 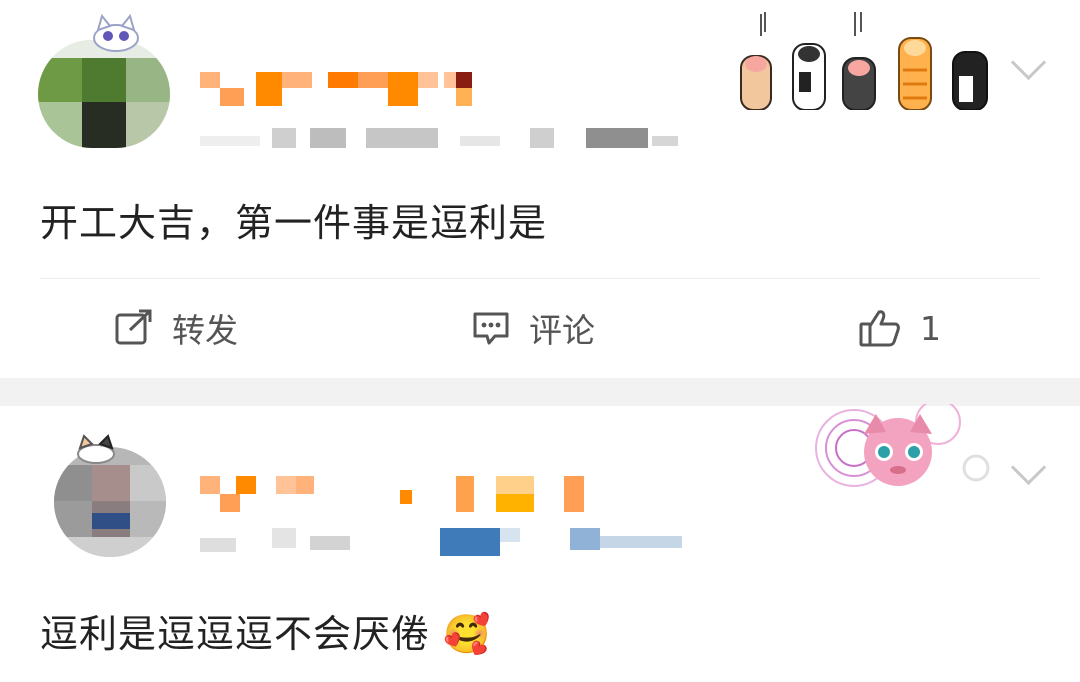 What do you see at coordinates (879, 328) in the screenshot?
I see `like-icon` at bounding box center [879, 328].